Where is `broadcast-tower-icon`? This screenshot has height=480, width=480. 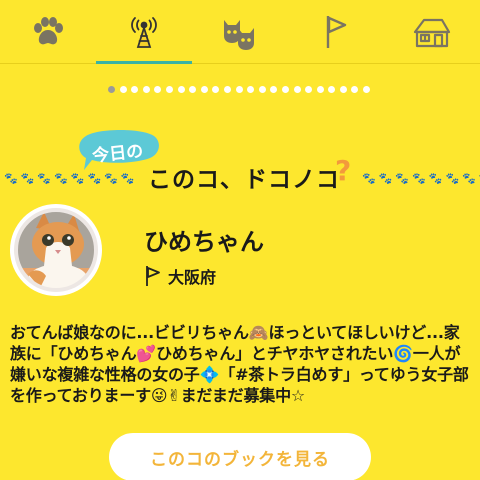 broadcast-tower-icon is located at coordinates (144, 32).